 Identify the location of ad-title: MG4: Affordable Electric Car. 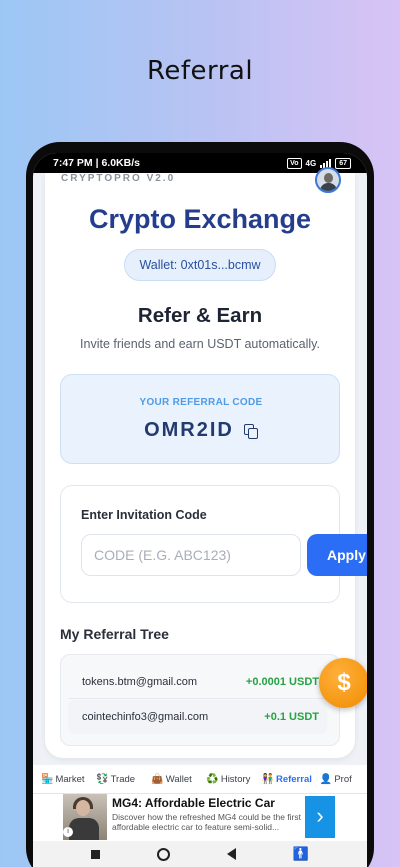
(193, 803).